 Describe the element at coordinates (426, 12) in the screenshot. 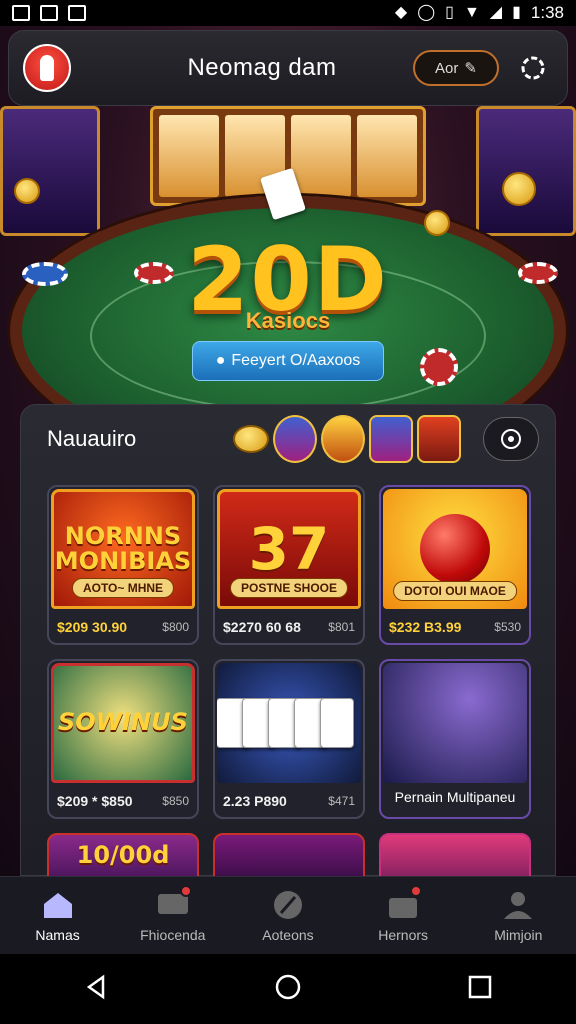

I see `circle-icon: ◯` at that location.